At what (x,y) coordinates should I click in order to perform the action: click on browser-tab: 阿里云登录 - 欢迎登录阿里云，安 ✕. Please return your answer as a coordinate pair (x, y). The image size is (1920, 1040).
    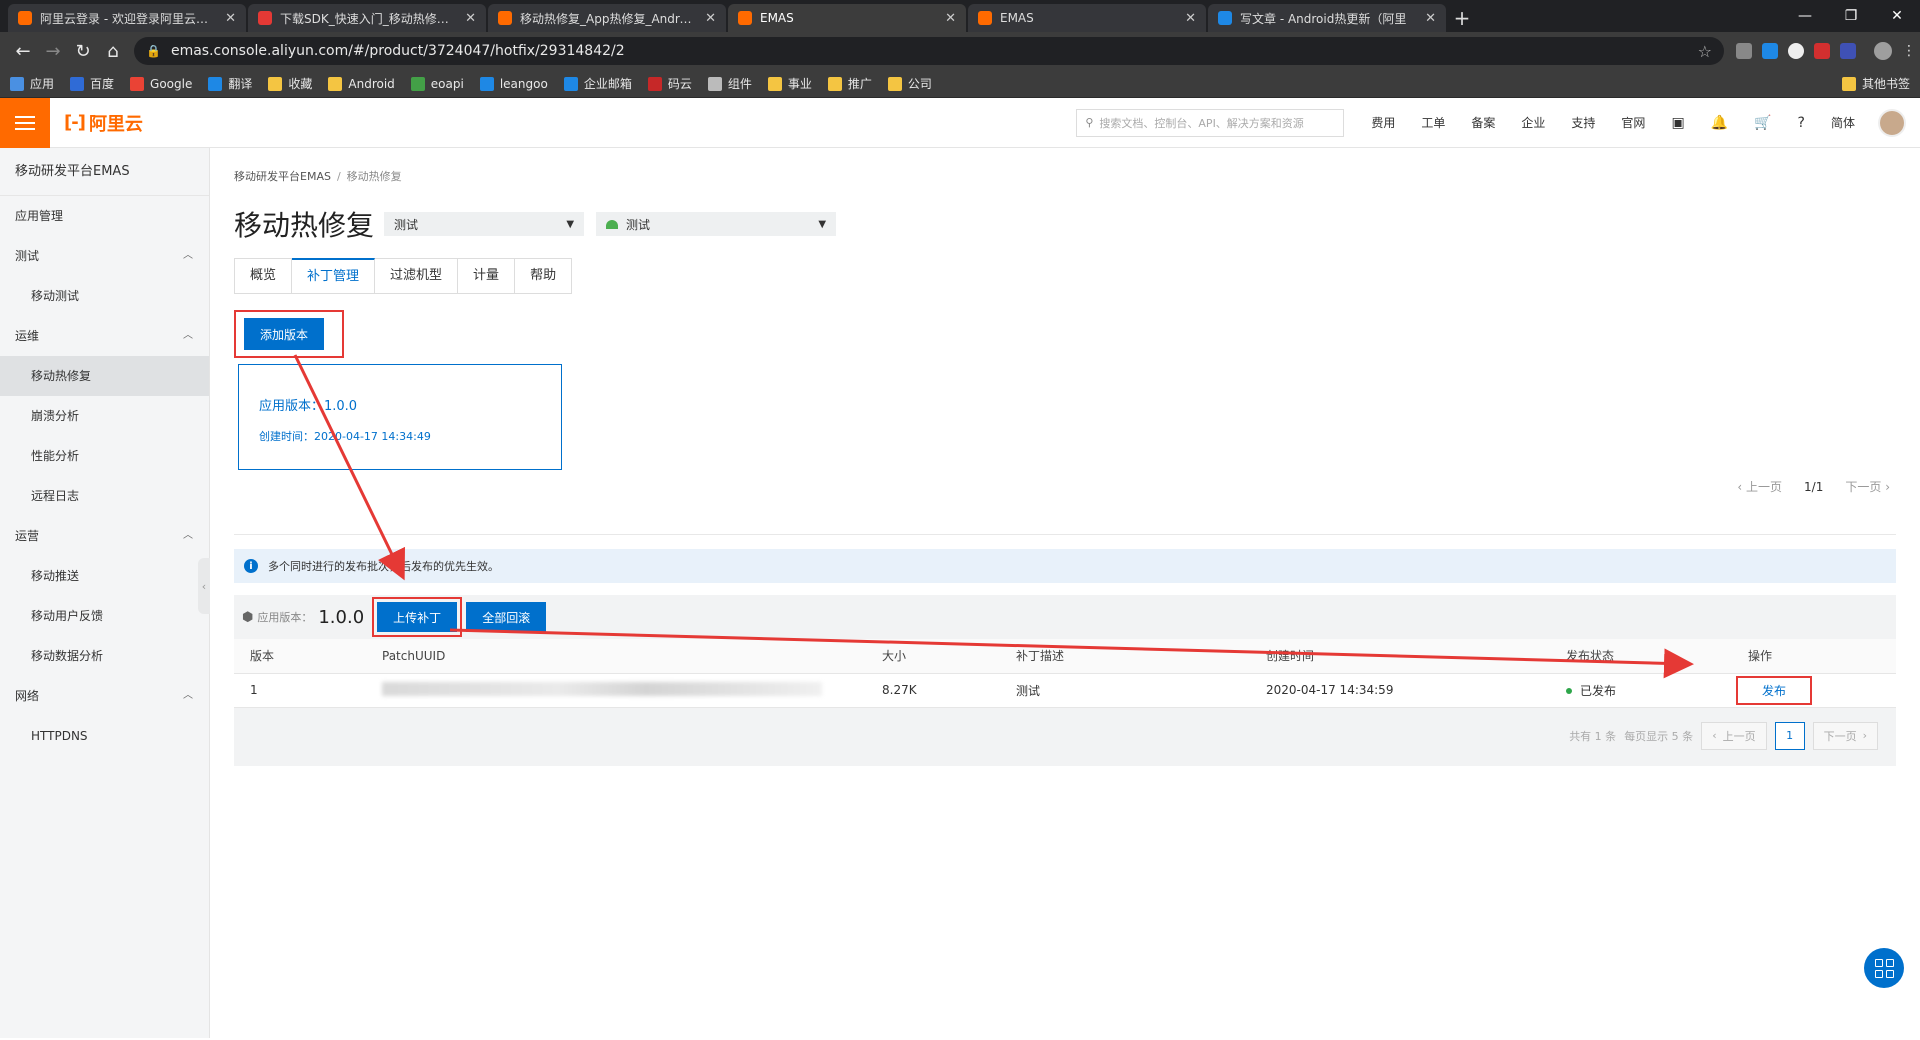
    Looking at the image, I should click on (127, 18).